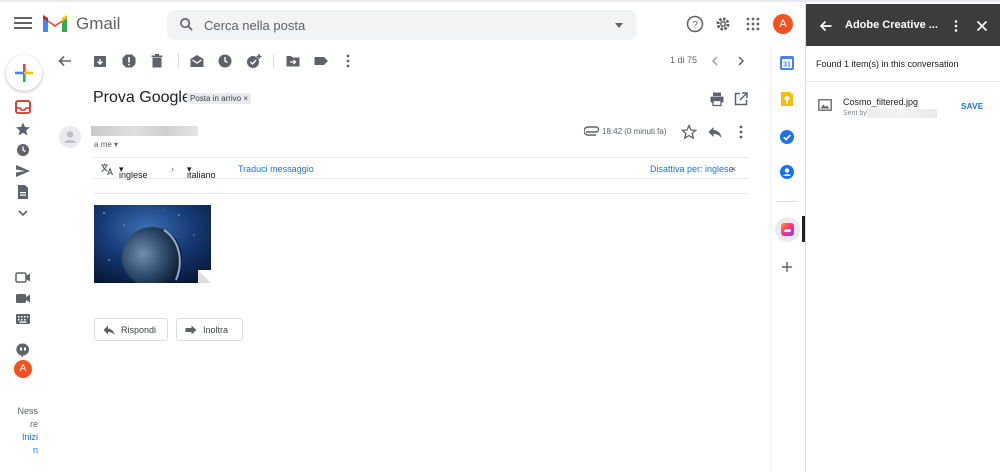 The image size is (1000, 472). What do you see at coordinates (23, 369) in the screenshot?
I see `hangouts-avatar: A` at bounding box center [23, 369].